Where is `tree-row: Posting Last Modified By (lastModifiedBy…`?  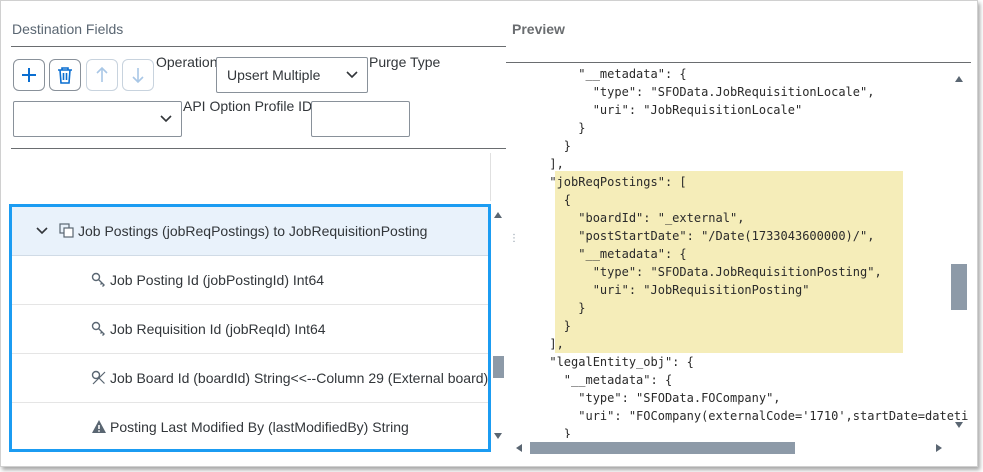
tree-row: Posting Last Modified By (lastModifiedBy… is located at coordinates (250, 426).